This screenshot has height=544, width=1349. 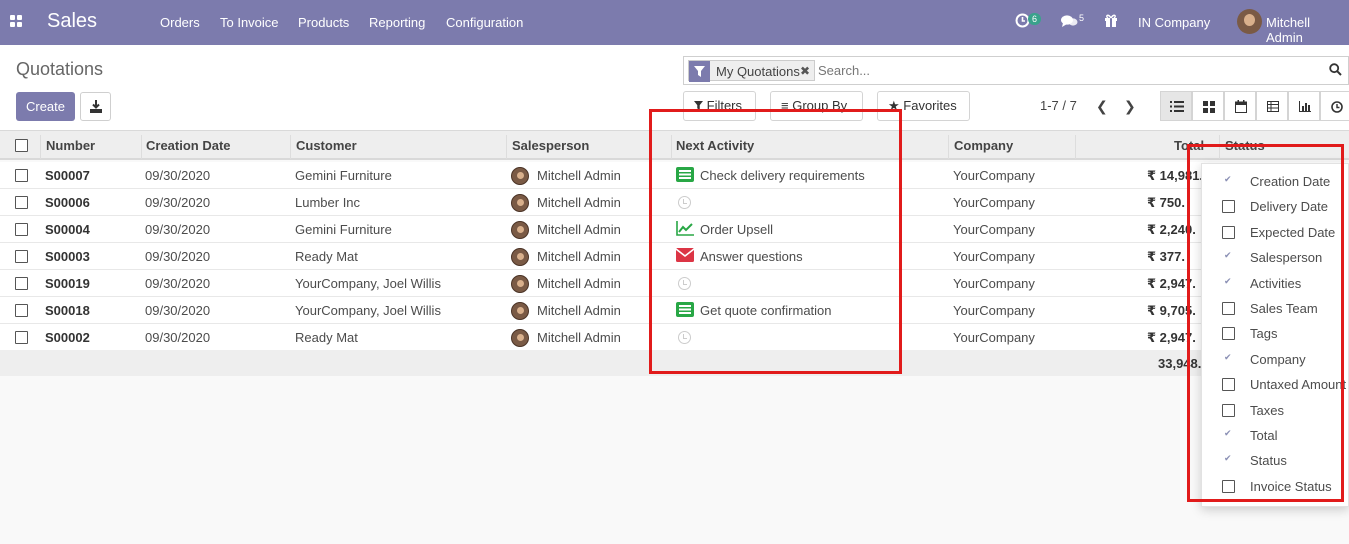 I want to click on total-amount: ₹ 377., so click(x=1166, y=256).